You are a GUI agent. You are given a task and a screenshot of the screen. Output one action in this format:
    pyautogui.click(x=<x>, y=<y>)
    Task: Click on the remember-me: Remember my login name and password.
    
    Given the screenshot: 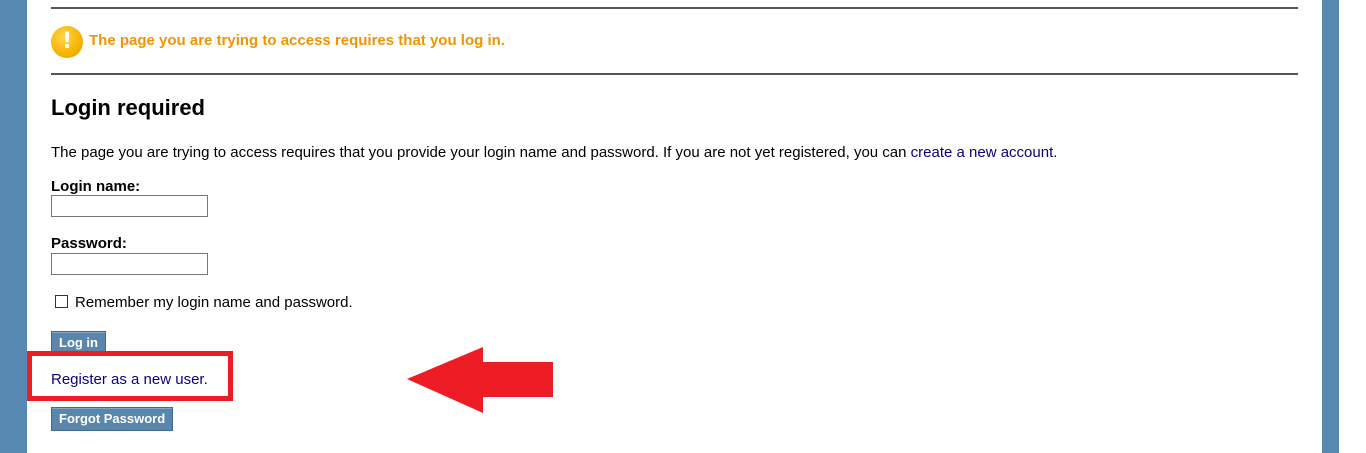 What is the action you would take?
    pyautogui.click(x=204, y=302)
    